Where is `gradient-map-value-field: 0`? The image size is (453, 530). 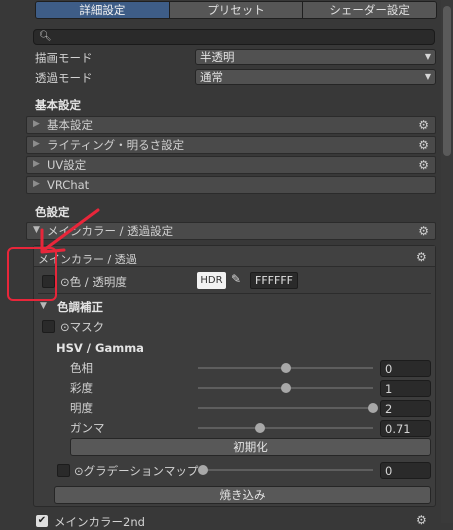 gradient-map-value-field: 0 is located at coordinates (405, 470).